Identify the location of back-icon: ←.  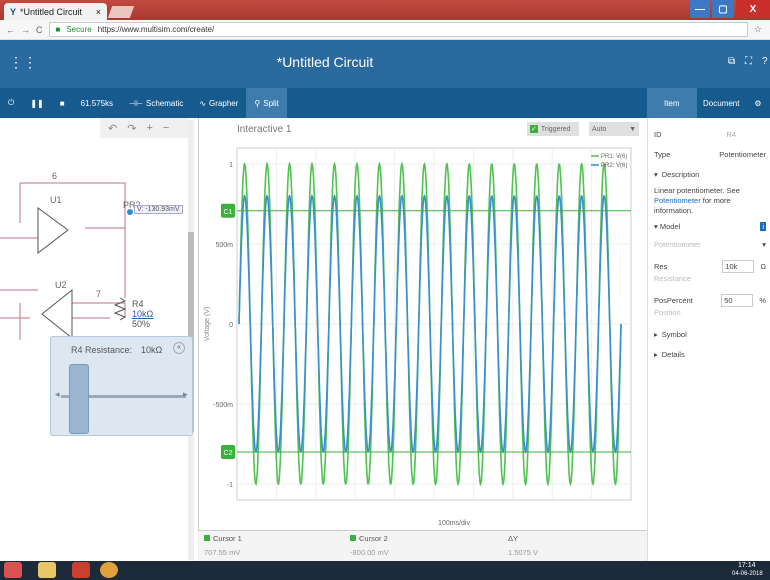
(10, 30).